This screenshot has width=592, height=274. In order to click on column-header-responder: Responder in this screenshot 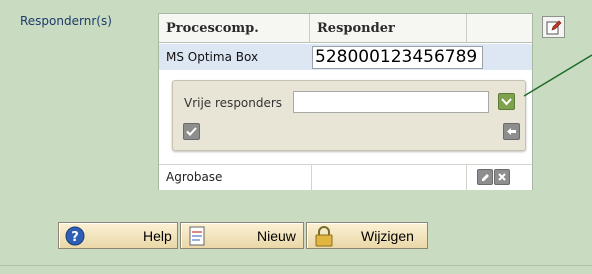, I will do `click(387, 28)`.